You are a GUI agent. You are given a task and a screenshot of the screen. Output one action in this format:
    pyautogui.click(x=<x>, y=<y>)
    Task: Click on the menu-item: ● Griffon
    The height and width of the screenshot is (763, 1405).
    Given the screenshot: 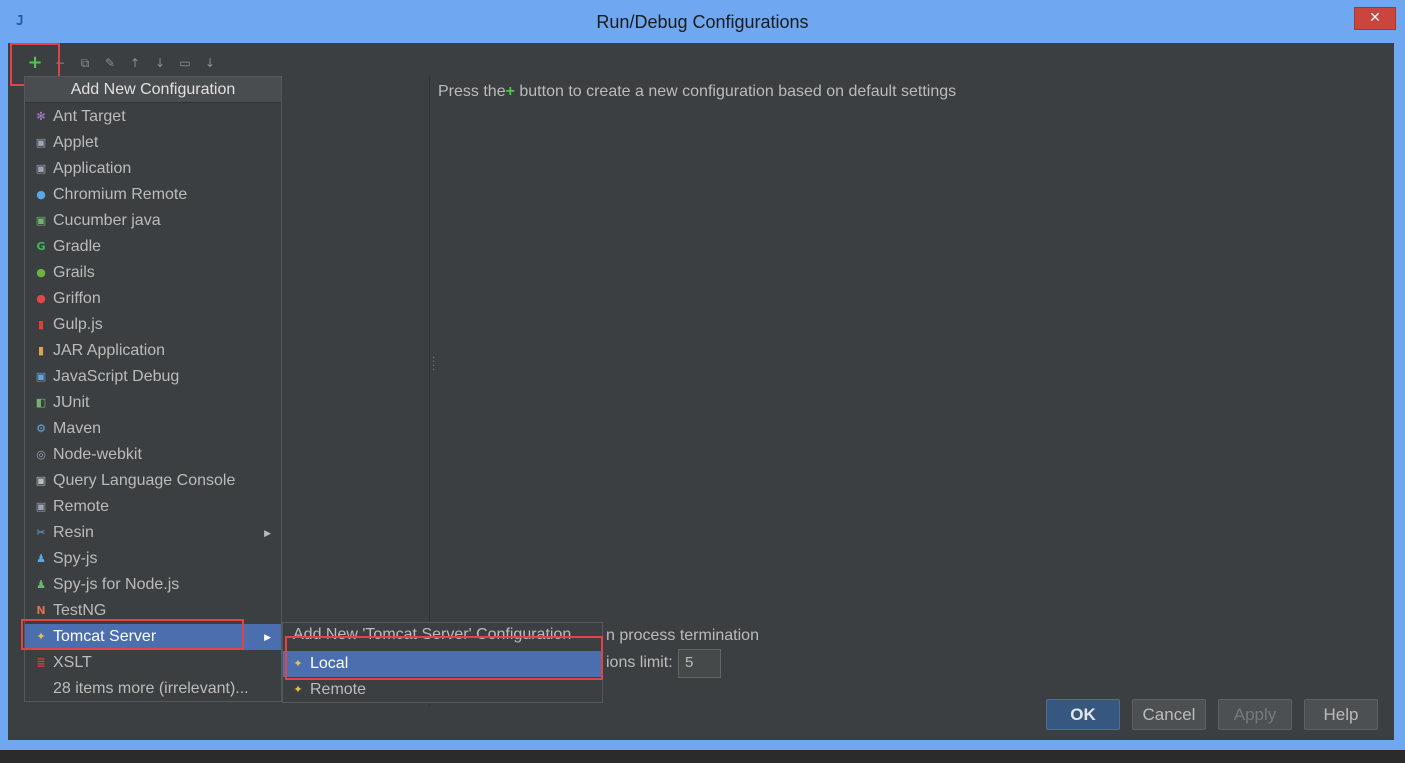 What is the action you would take?
    pyautogui.click(x=153, y=299)
    